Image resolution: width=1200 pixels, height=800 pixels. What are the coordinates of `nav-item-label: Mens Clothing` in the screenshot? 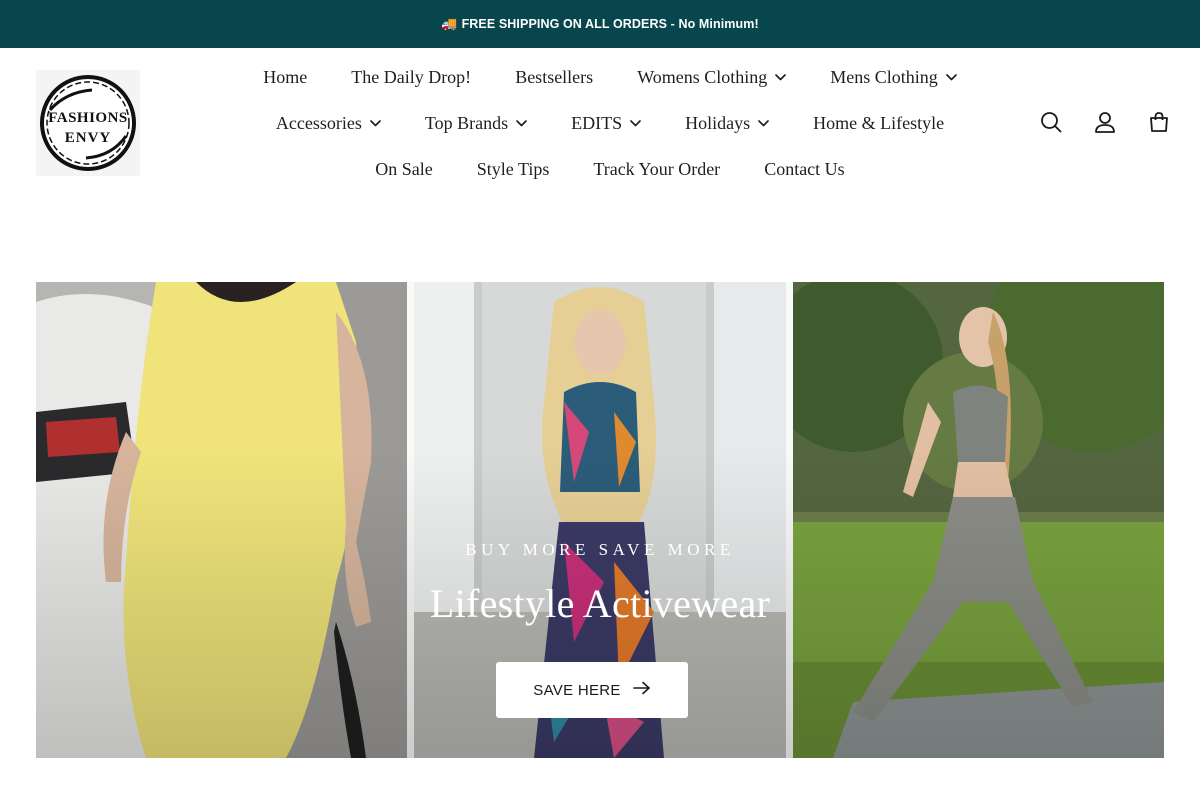 It's located at (884, 76).